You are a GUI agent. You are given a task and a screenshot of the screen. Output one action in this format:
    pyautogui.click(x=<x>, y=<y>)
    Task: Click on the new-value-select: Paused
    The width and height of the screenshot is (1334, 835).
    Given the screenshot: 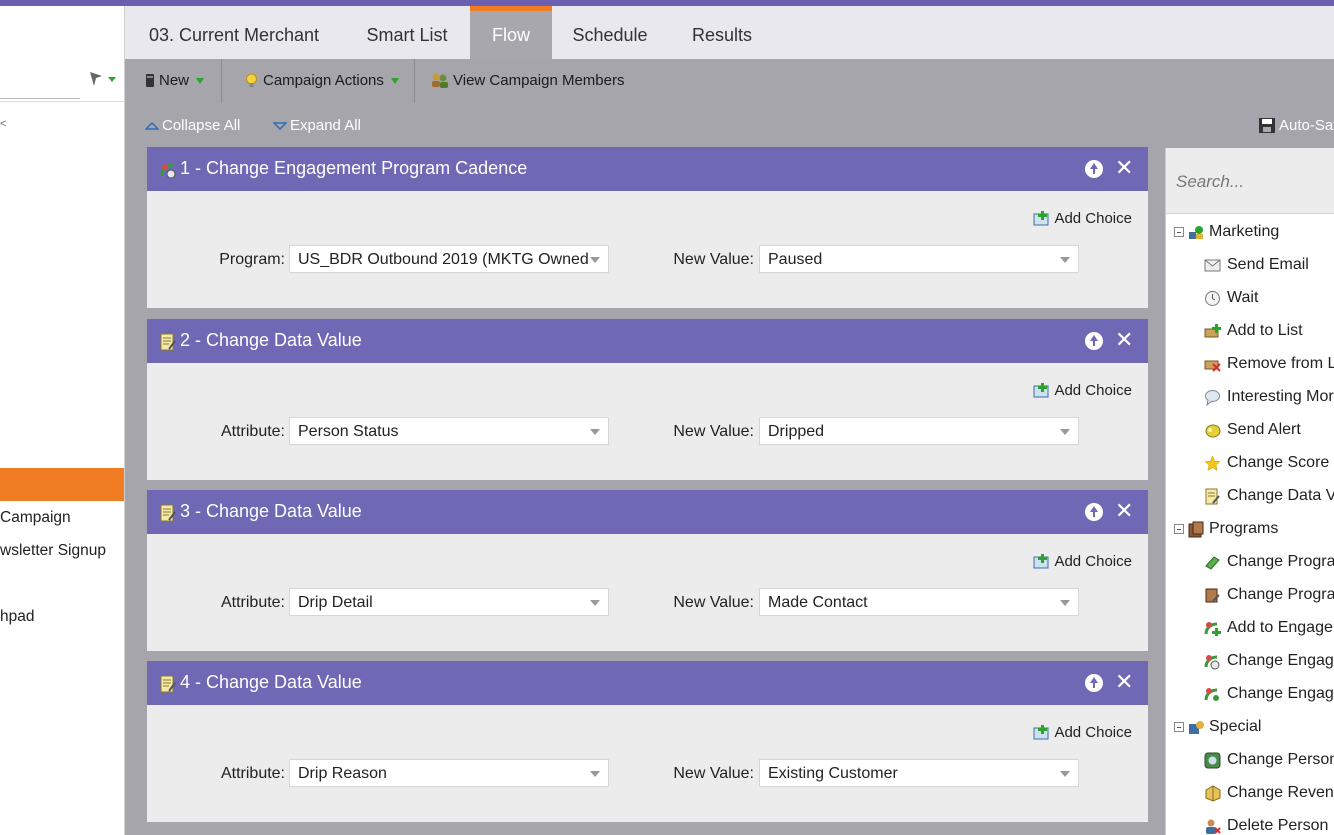 What is the action you would take?
    pyautogui.click(x=919, y=259)
    